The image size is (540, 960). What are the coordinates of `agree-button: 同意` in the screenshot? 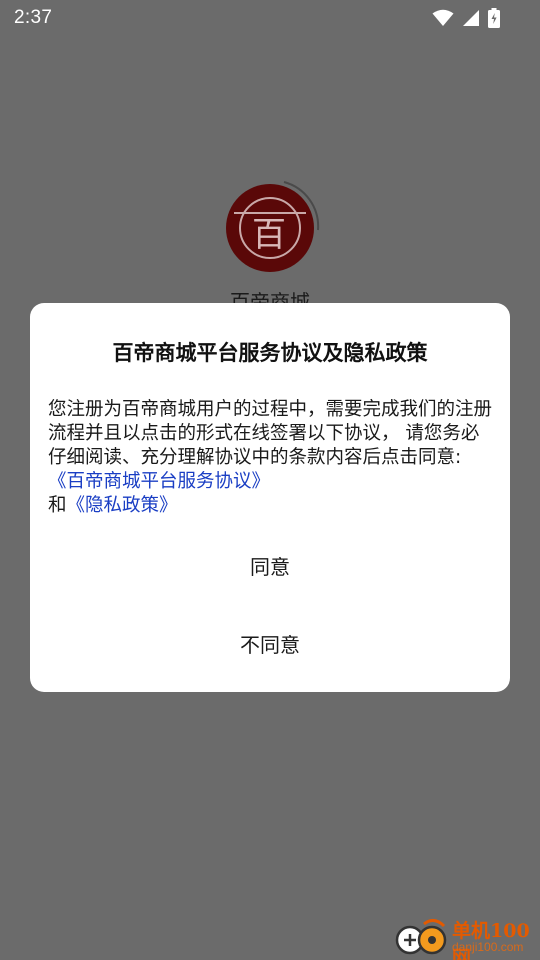 It's located at (270, 565).